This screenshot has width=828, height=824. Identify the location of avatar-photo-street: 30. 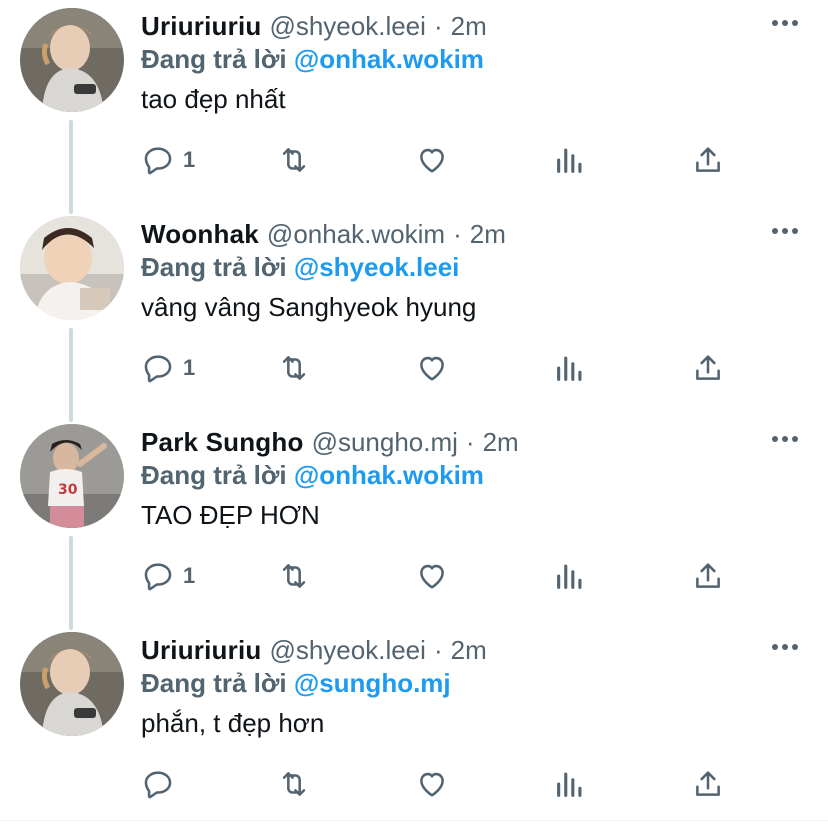
(72, 476).